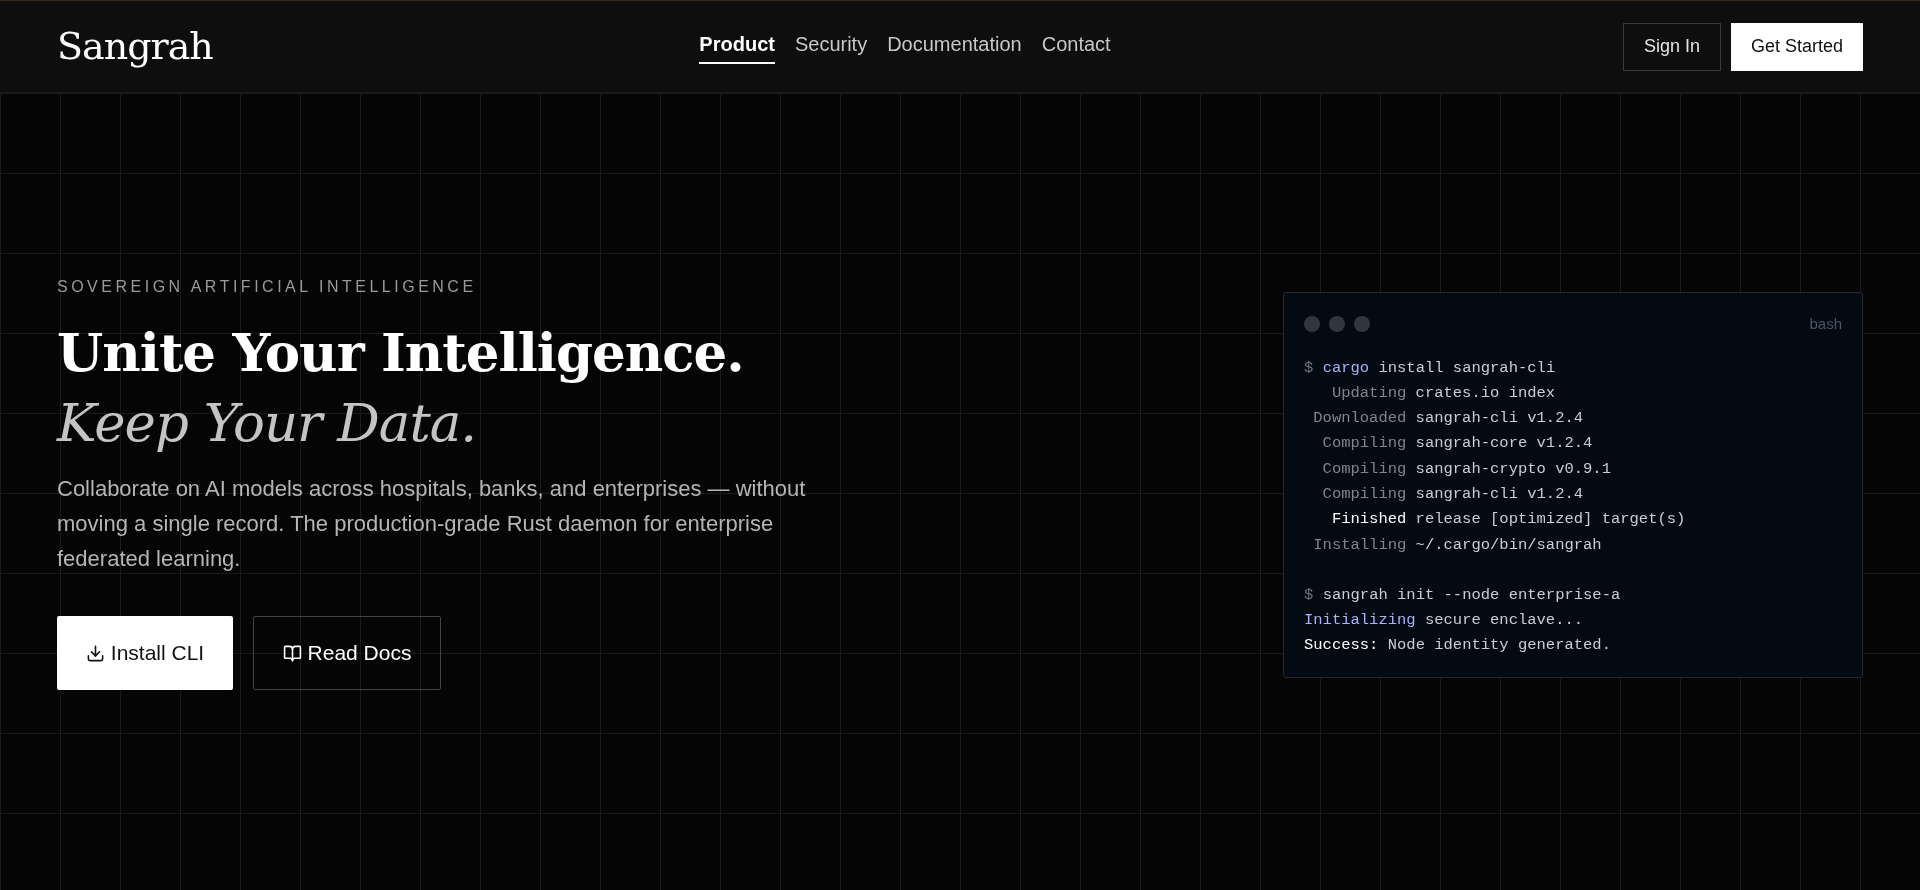 Image resolution: width=1920 pixels, height=890 pixels. What do you see at coordinates (145, 653) in the screenshot?
I see `install-cli-button: Install CLI` at bounding box center [145, 653].